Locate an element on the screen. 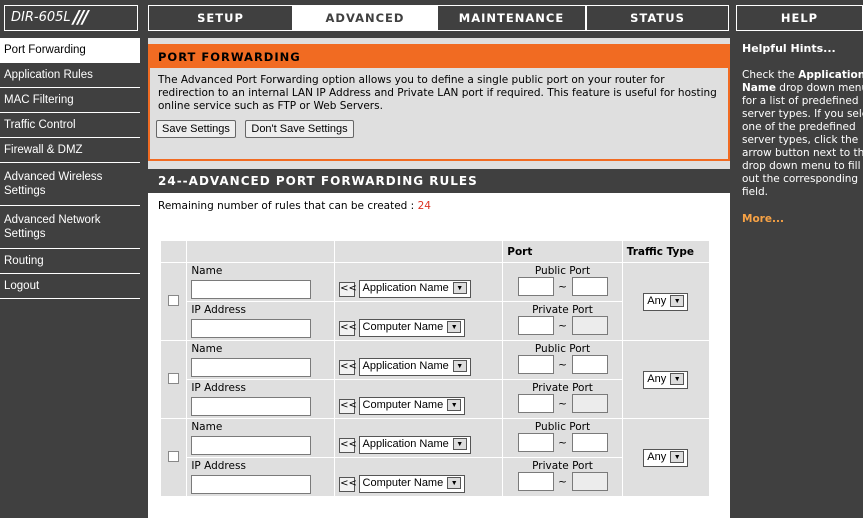  rule-checkbox-cell is located at coordinates (173, 301).